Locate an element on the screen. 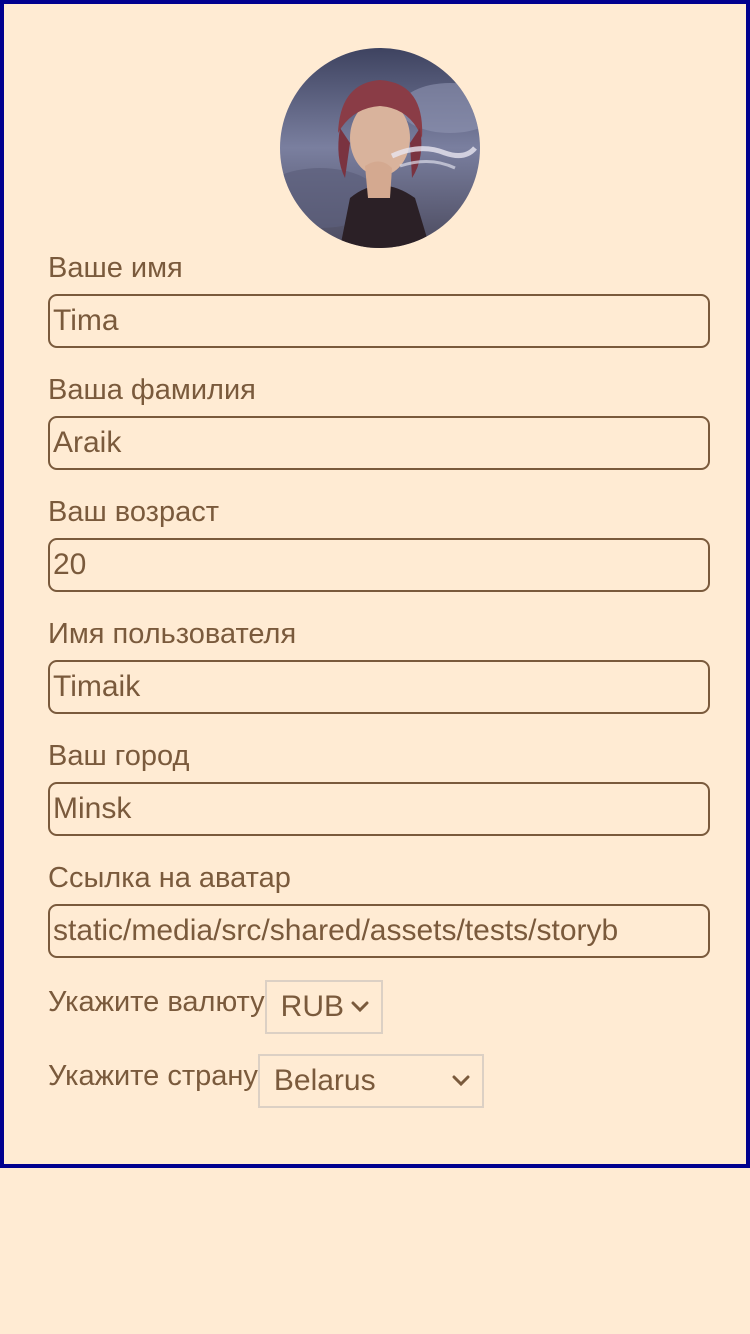  city-label: Ваш город is located at coordinates (119, 756).